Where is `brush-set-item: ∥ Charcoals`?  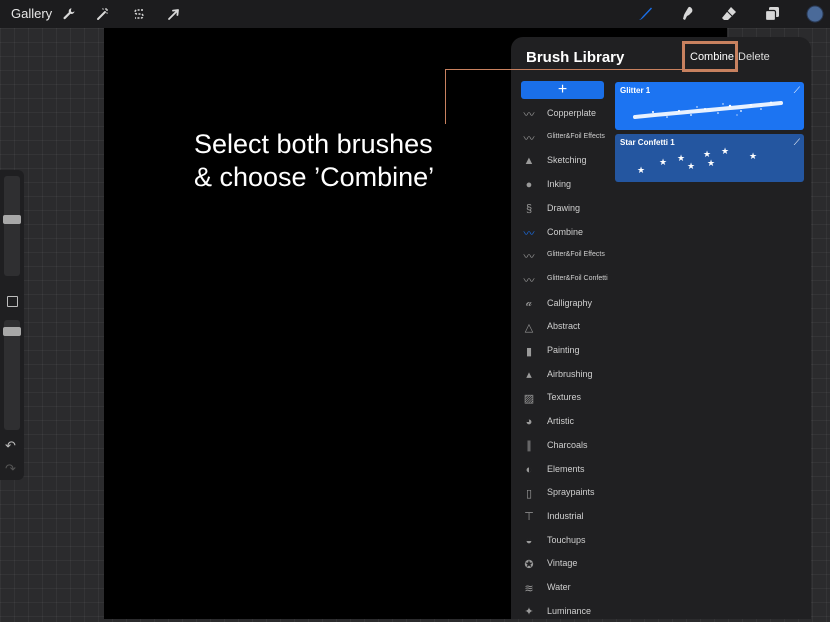 brush-set-item: ∥ Charcoals is located at coordinates (569, 446).